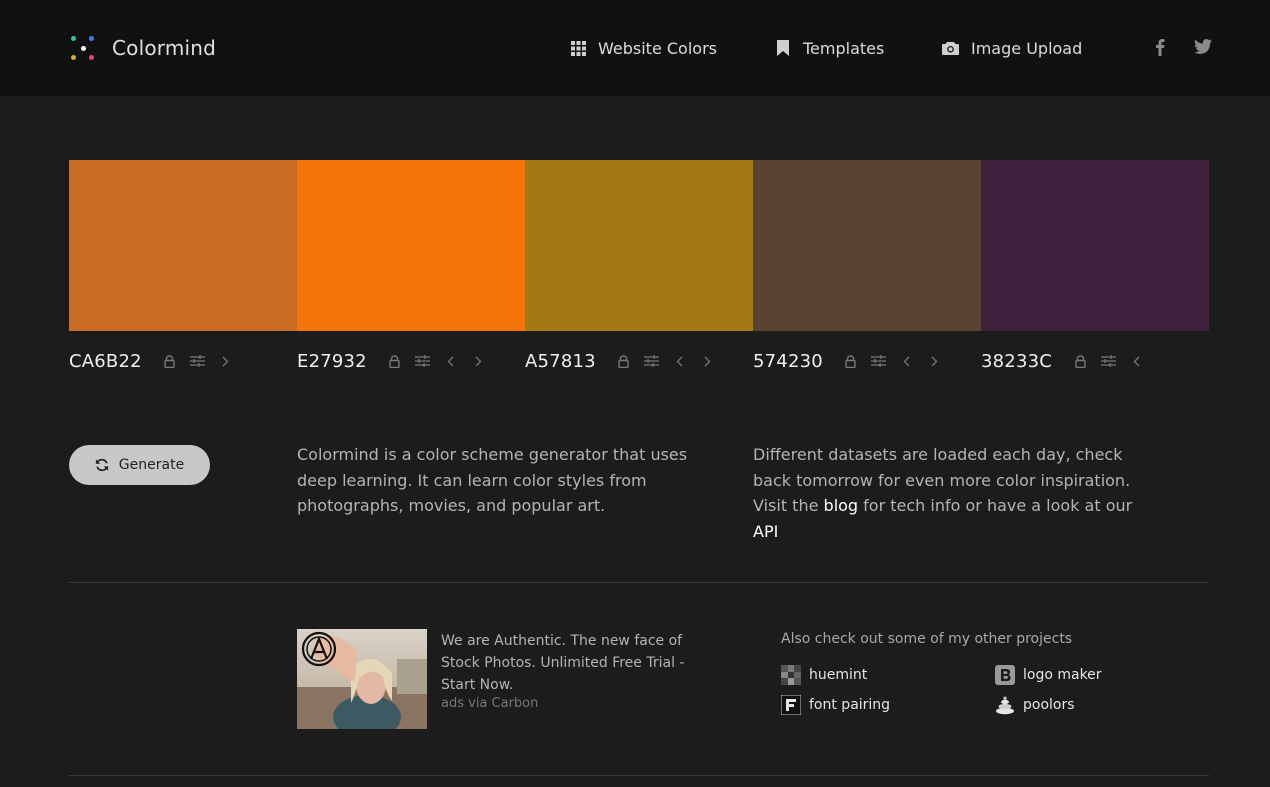 The height and width of the screenshot is (787, 1270). What do you see at coordinates (783, 48) in the screenshot?
I see `bookmark-icon` at bounding box center [783, 48].